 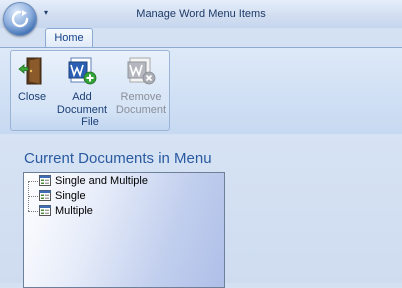 I want to click on title-bar: ▾ Manage Word Menu Items, so click(x=201, y=18).